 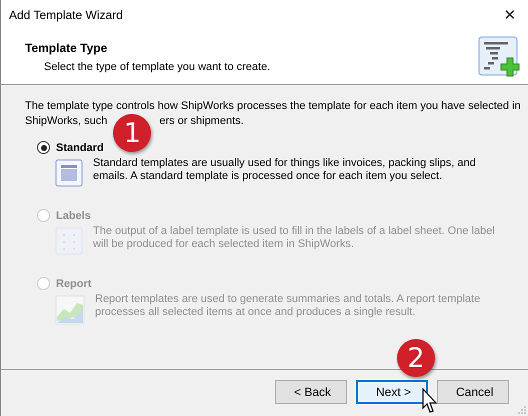 What do you see at coordinates (156, 67) in the screenshot?
I see `page-subtitle: Select the type of template you want to create.` at bounding box center [156, 67].